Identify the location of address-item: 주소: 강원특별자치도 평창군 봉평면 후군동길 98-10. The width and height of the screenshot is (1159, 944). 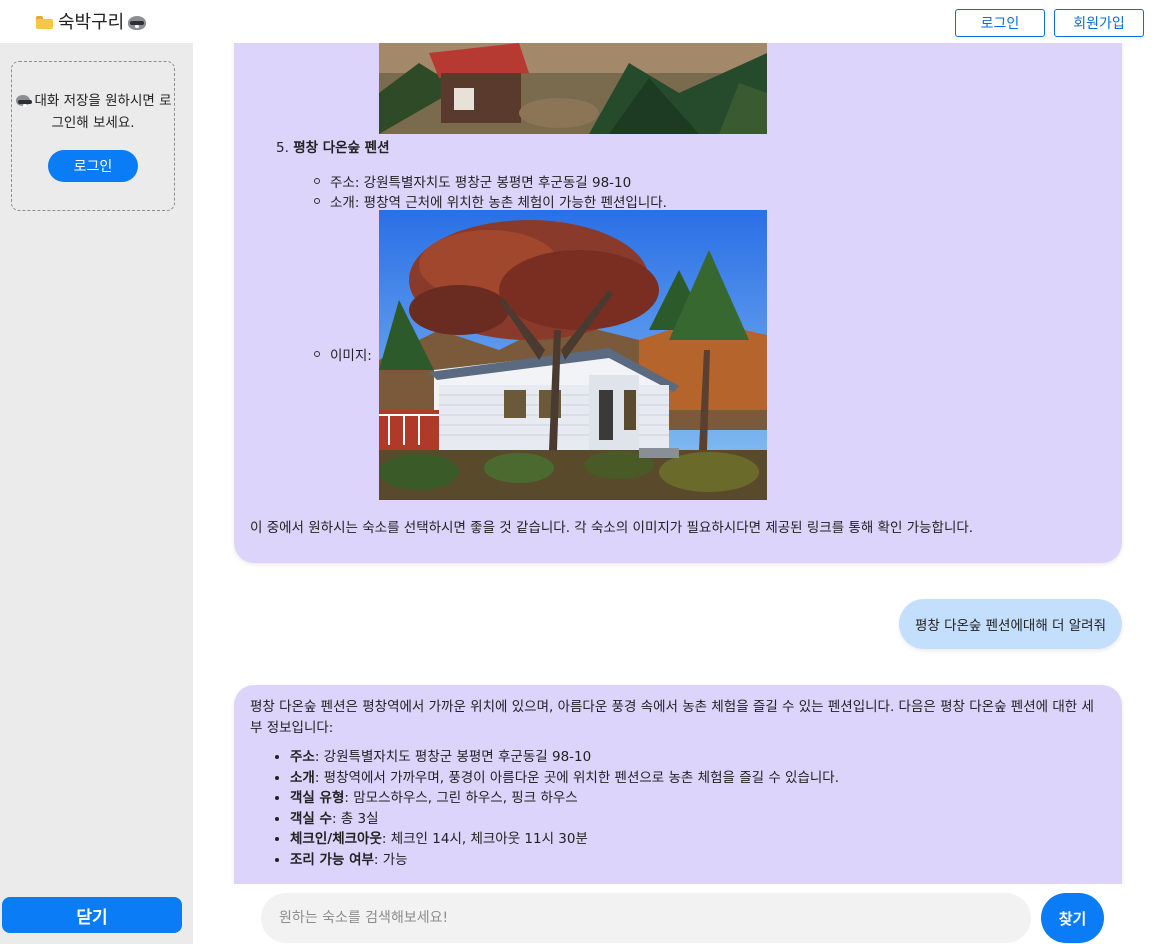
(472, 181).